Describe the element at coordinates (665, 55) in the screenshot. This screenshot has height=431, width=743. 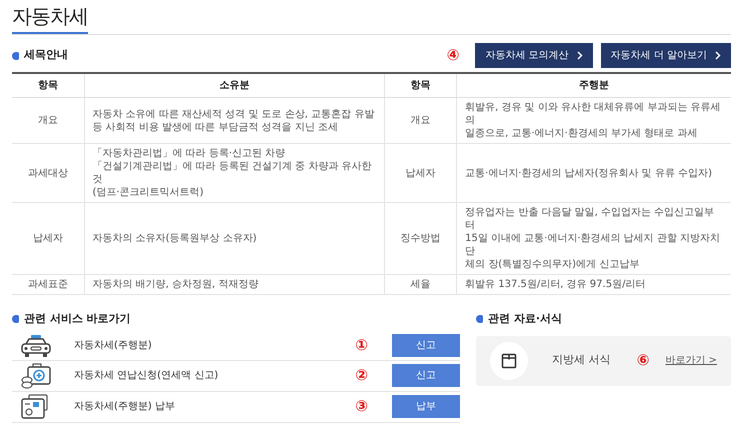
I see `nav-button: 자동차세 더 알아보기` at that location.